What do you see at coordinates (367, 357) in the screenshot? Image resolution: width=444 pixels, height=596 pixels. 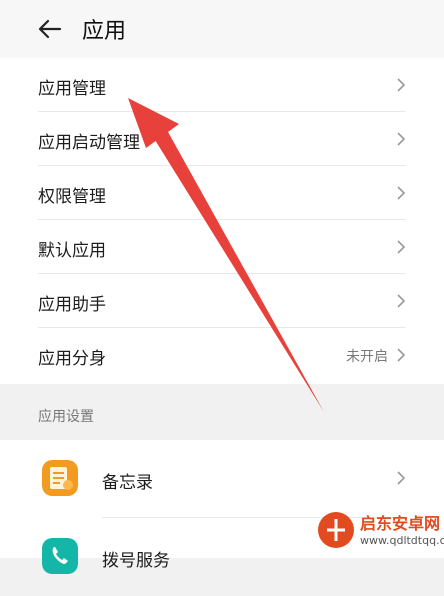 I see `status-value: 未开启` at bounding box center [367, 357].